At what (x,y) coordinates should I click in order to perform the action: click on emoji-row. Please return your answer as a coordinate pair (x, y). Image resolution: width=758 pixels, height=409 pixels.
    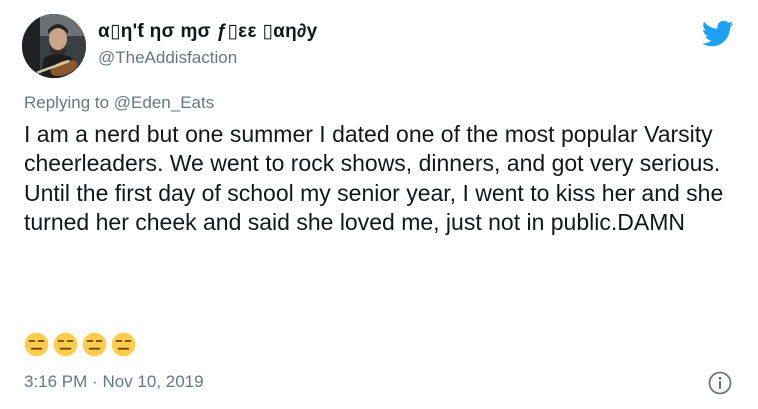
    Looking at the image, I should click on (80, 345).